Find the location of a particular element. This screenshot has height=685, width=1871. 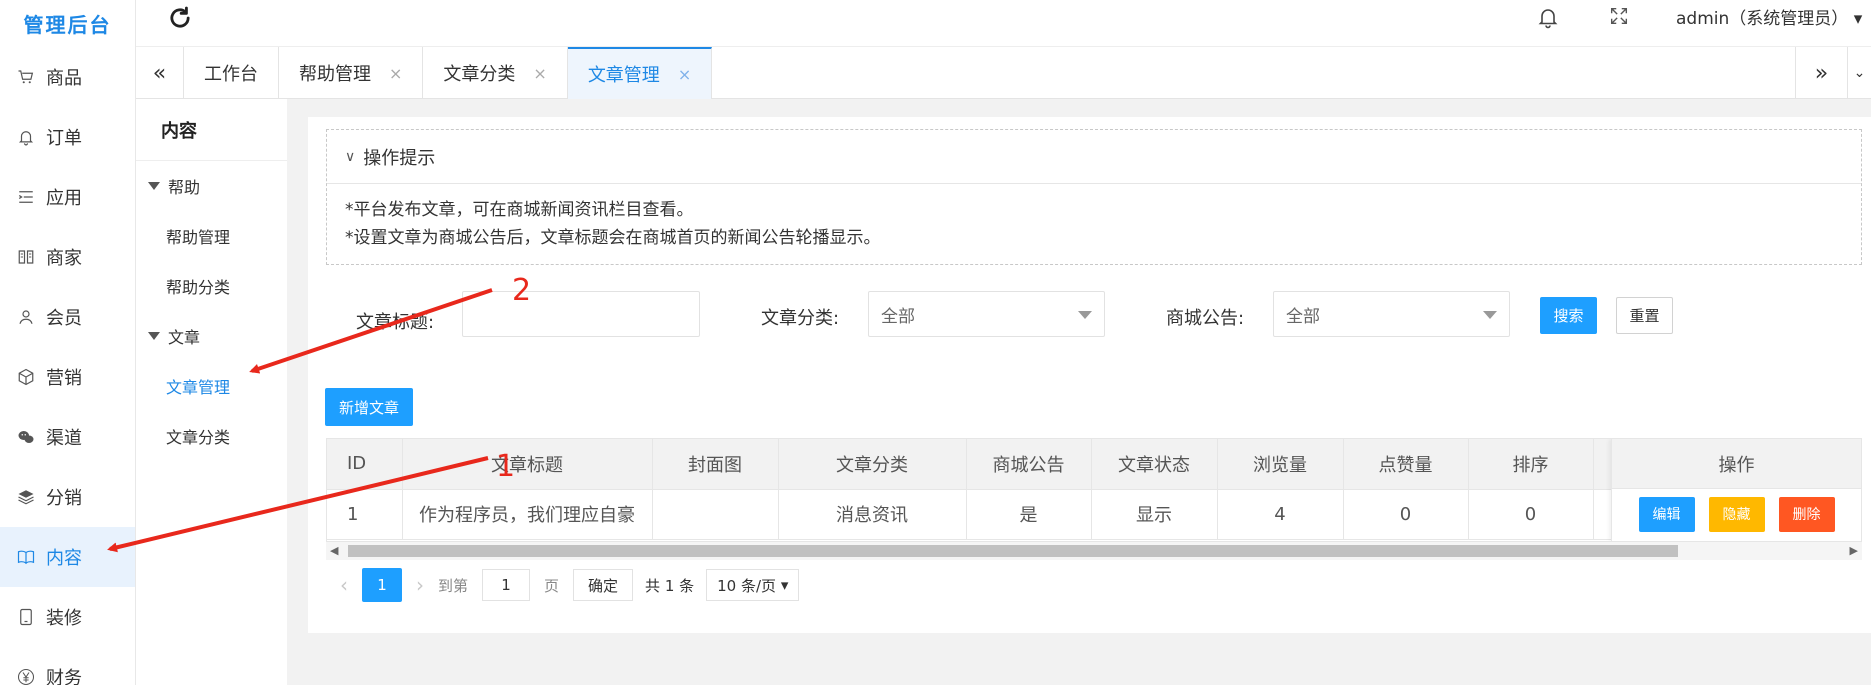

user-name: admin（系统管理员） is located at coordinates (1762, 19).